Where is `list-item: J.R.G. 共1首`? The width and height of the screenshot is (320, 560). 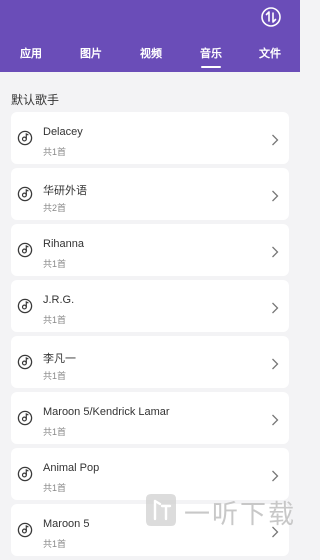
list-item: J.R.G. 共1首 is located at coordinates (150, 306).